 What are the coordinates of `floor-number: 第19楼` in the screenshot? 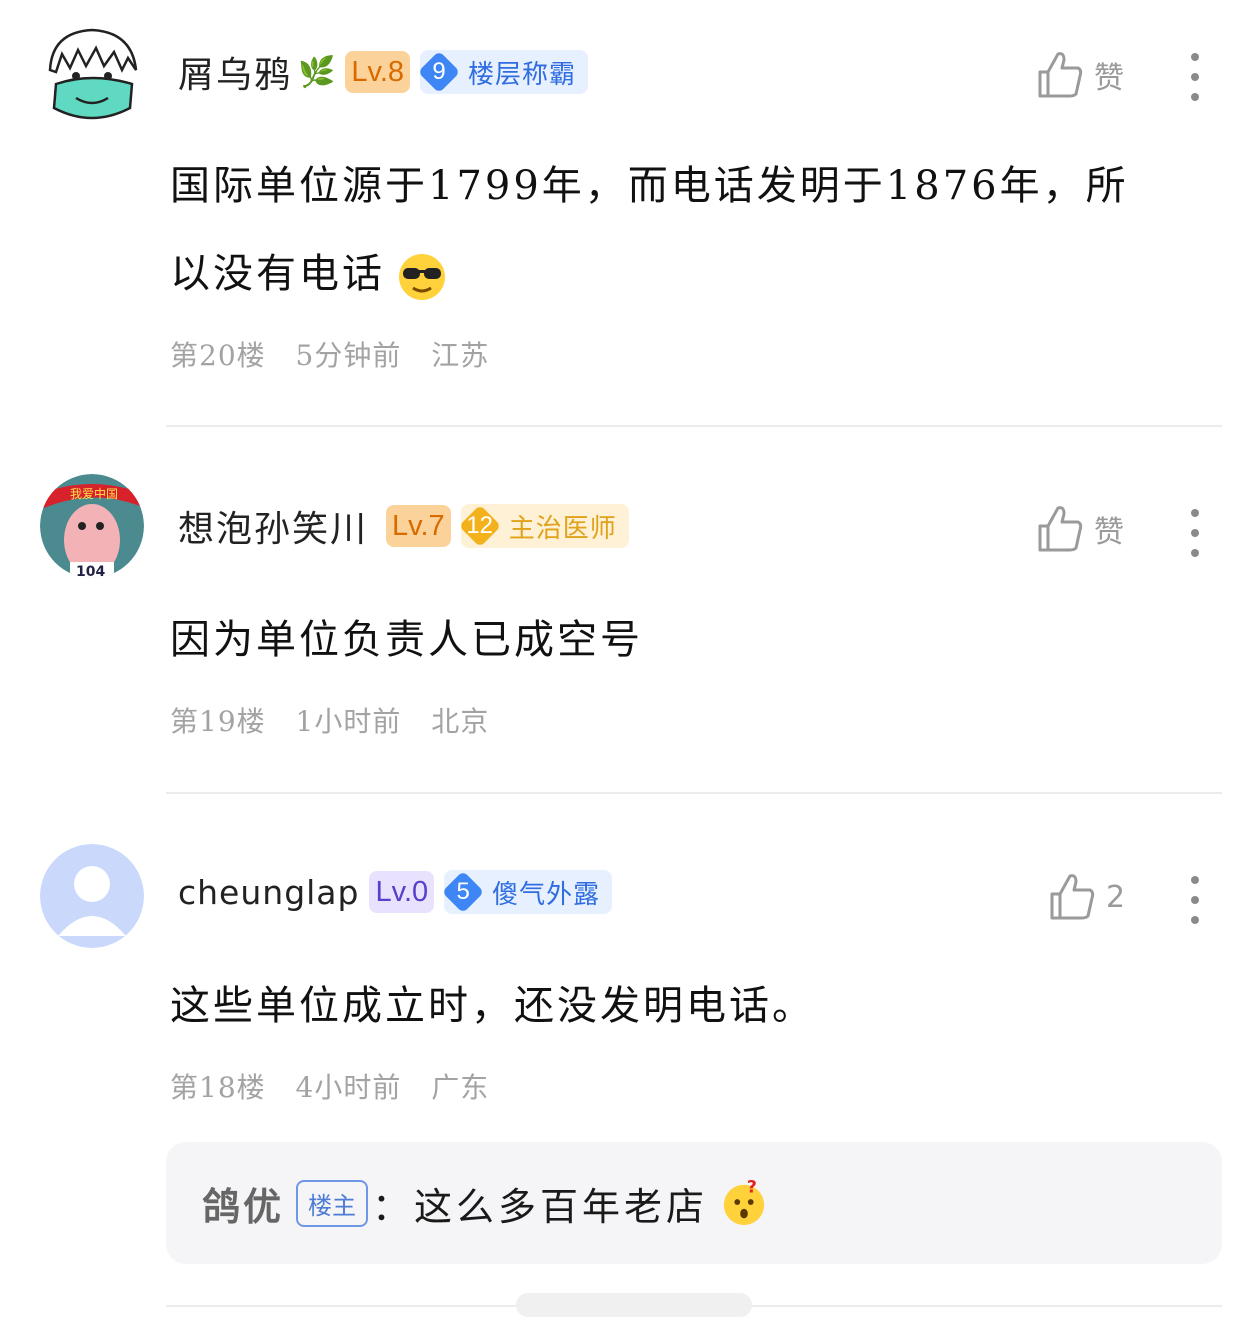 It's located at (218, 721).